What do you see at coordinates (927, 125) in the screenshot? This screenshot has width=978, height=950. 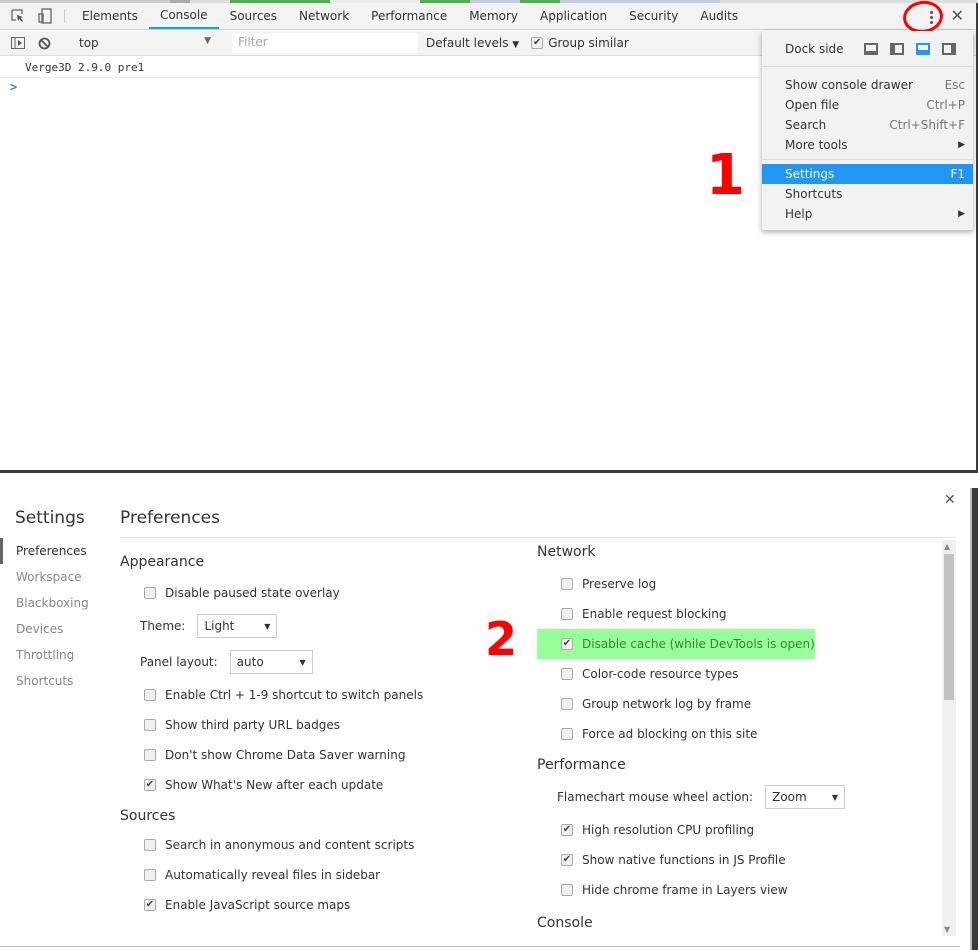 I see `menu-shortcut: Ctrl+Shift+F` at bounding box center [927, 125].